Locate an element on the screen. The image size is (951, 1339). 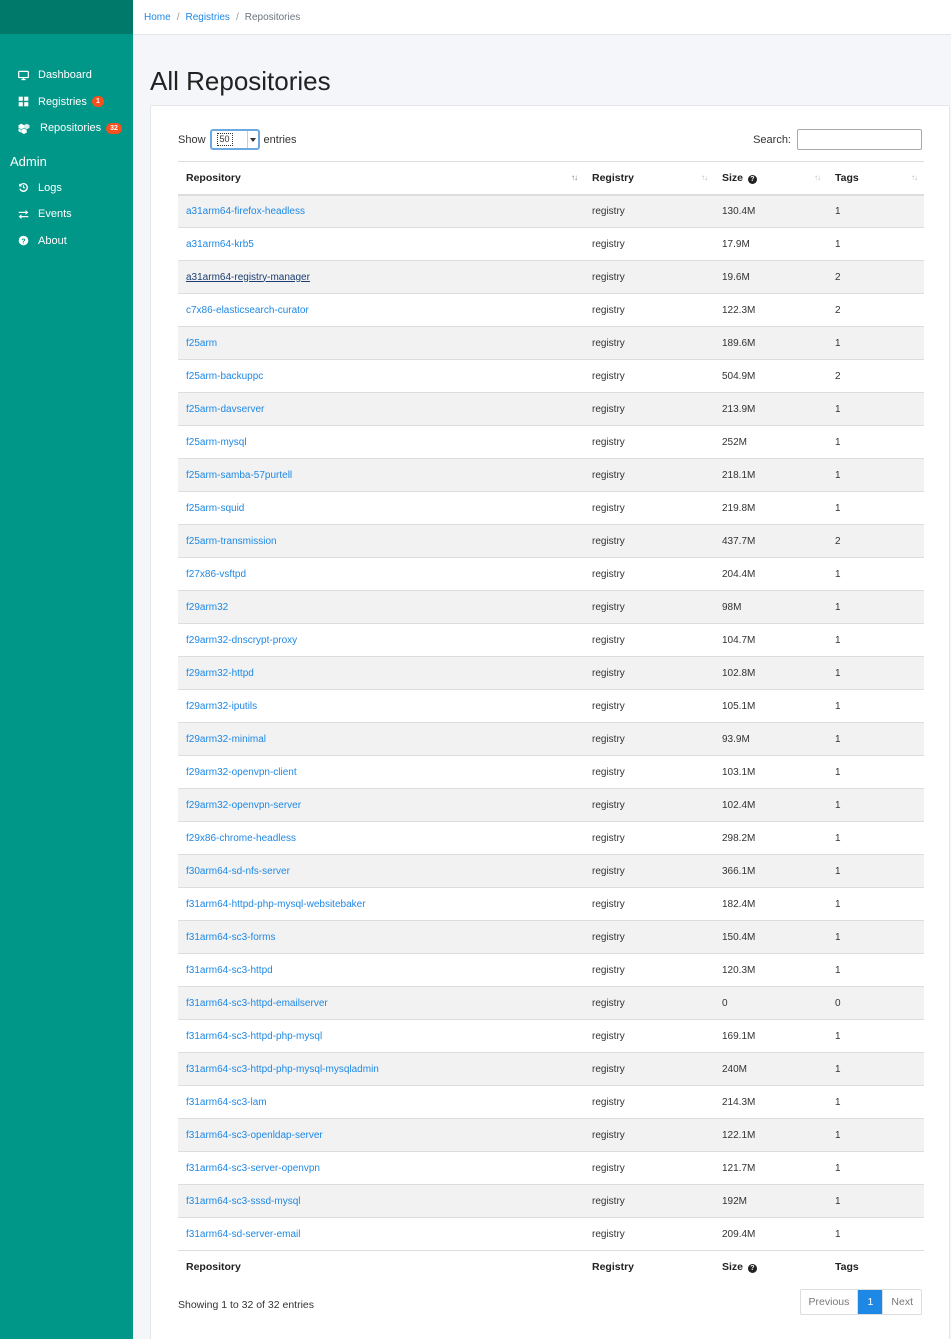
search-control: Search: is located at coordinates (837, 139).